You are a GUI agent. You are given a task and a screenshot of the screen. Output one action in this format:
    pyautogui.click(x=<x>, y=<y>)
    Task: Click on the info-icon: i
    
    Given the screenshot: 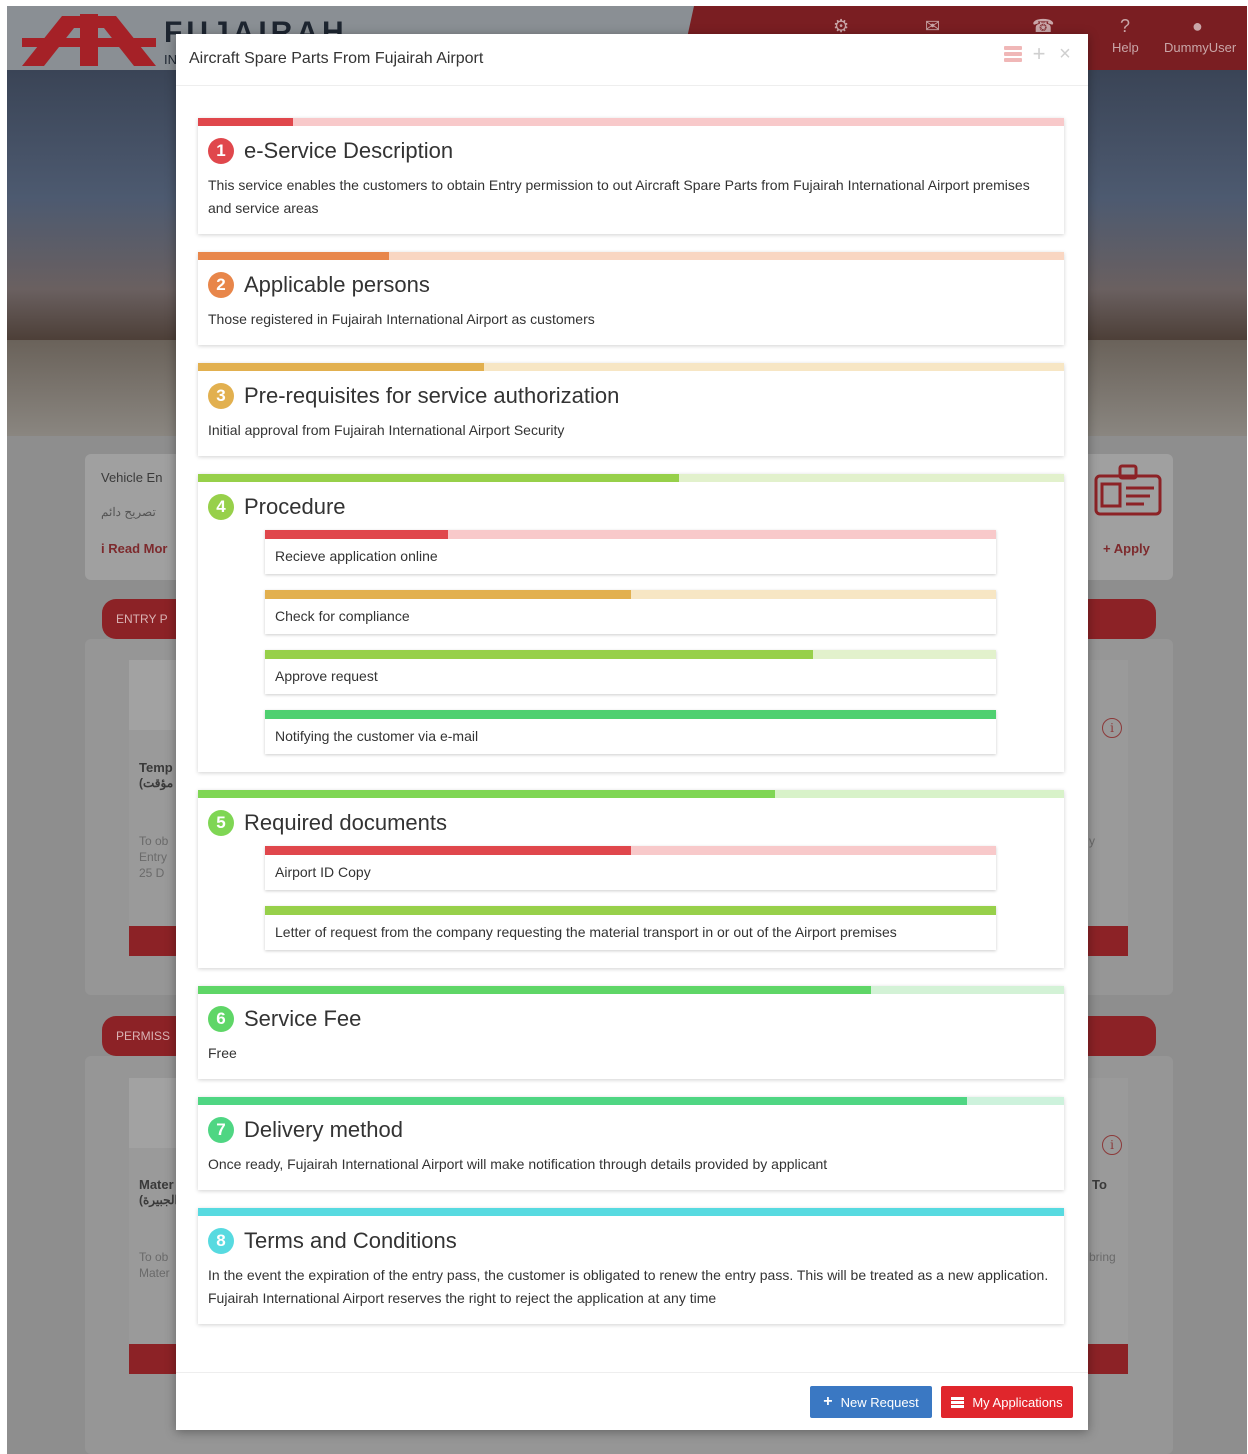 What is the action you would take?
    pyautogui.click(x=1112, y=728)
    